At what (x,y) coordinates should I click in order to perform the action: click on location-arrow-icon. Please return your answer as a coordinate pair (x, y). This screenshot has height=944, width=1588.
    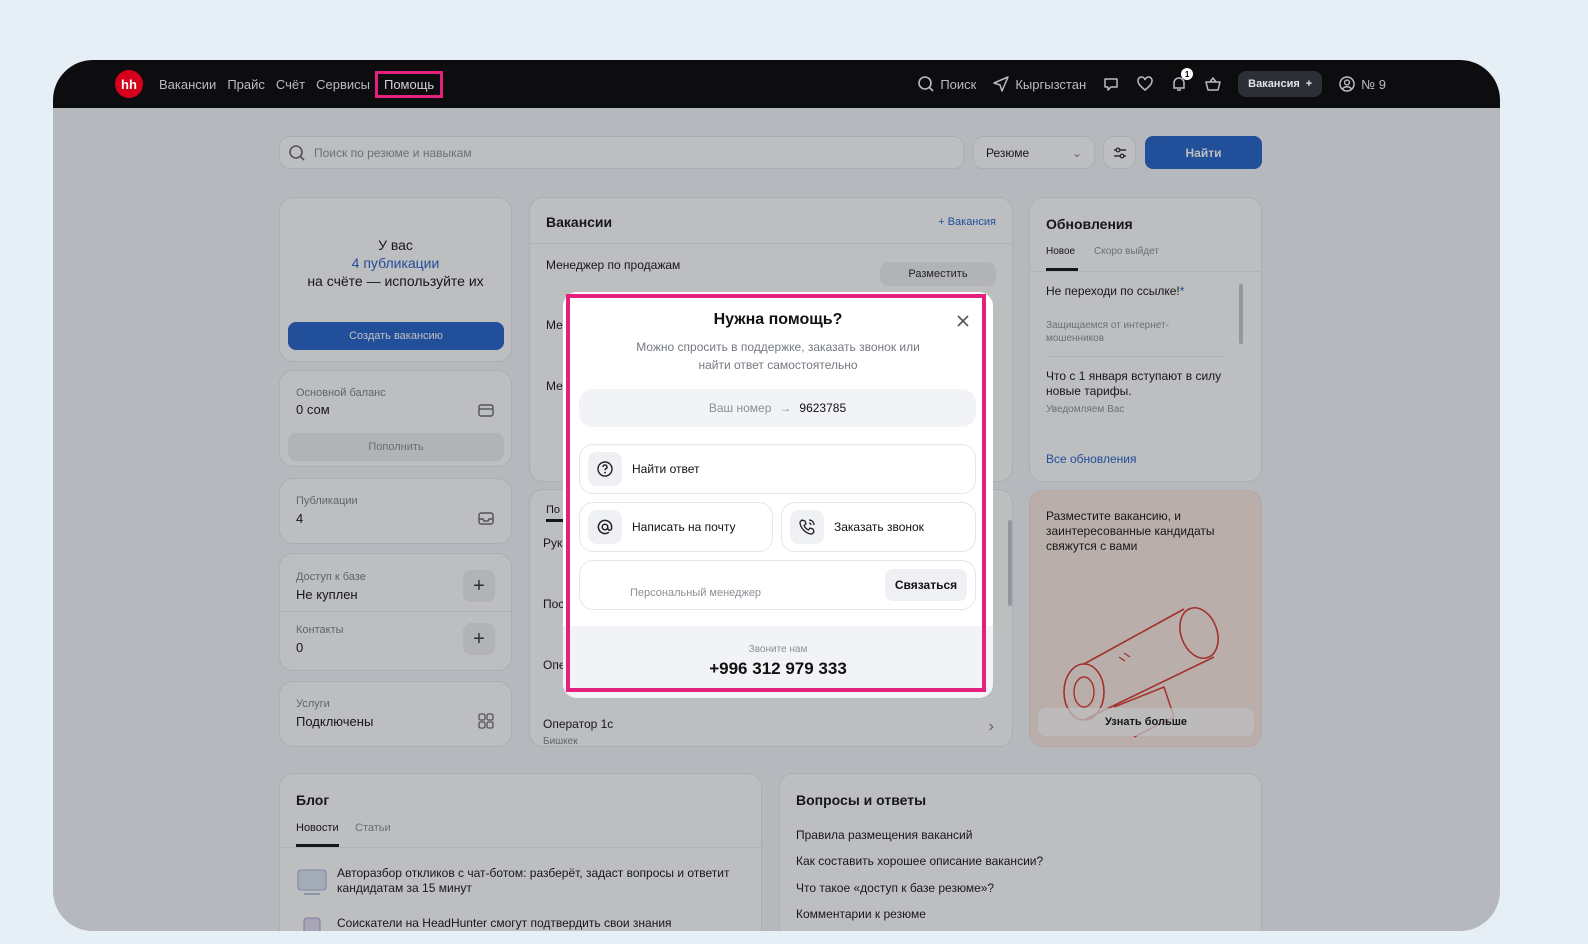
    Looking at the image, I should click on (1001, 84).